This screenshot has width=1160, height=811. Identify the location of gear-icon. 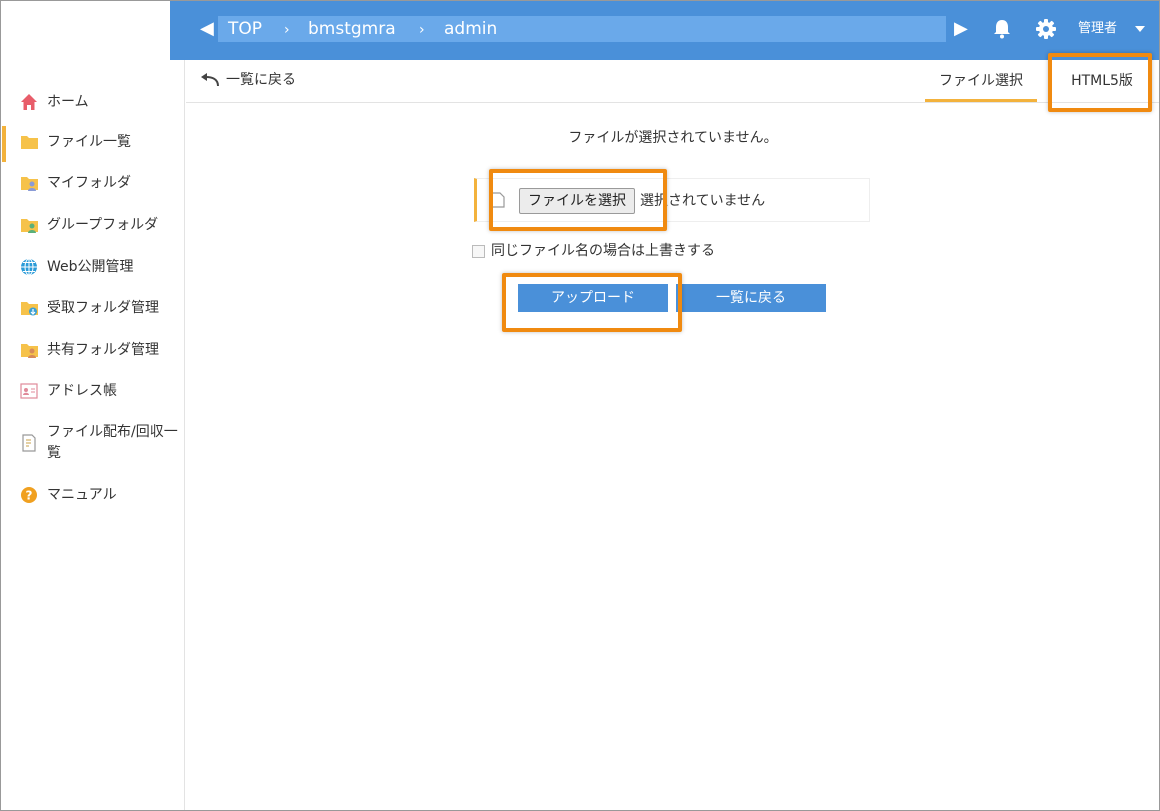
(1046, 29).